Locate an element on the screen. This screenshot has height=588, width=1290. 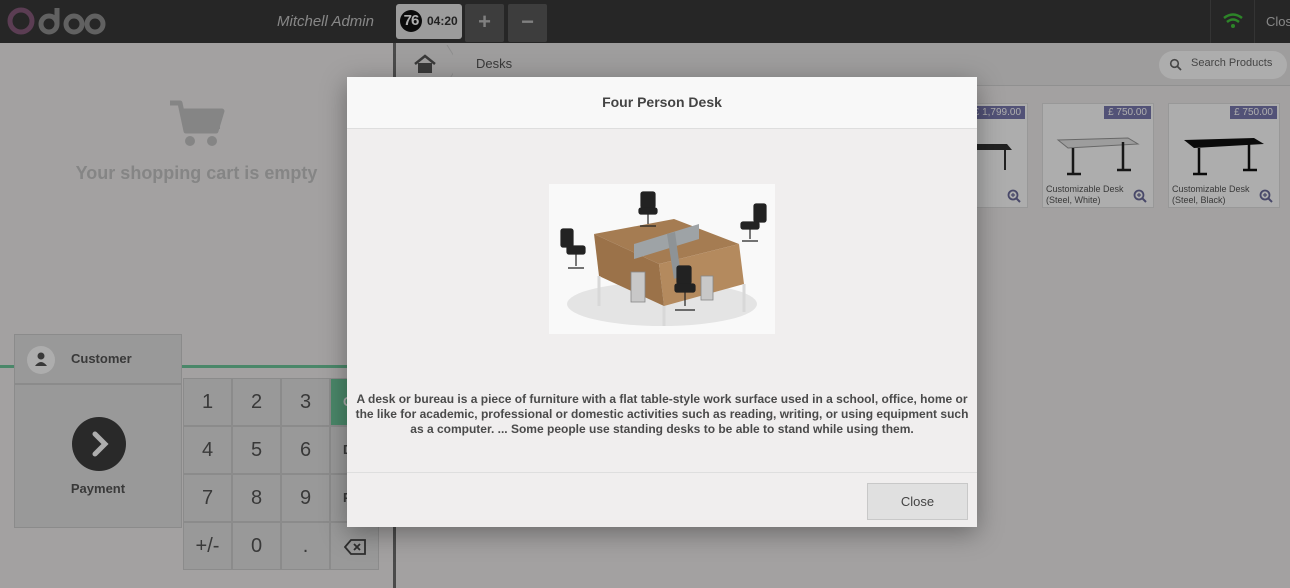
dialog-header: Four Person Desk is located at coordinates (662, 103).